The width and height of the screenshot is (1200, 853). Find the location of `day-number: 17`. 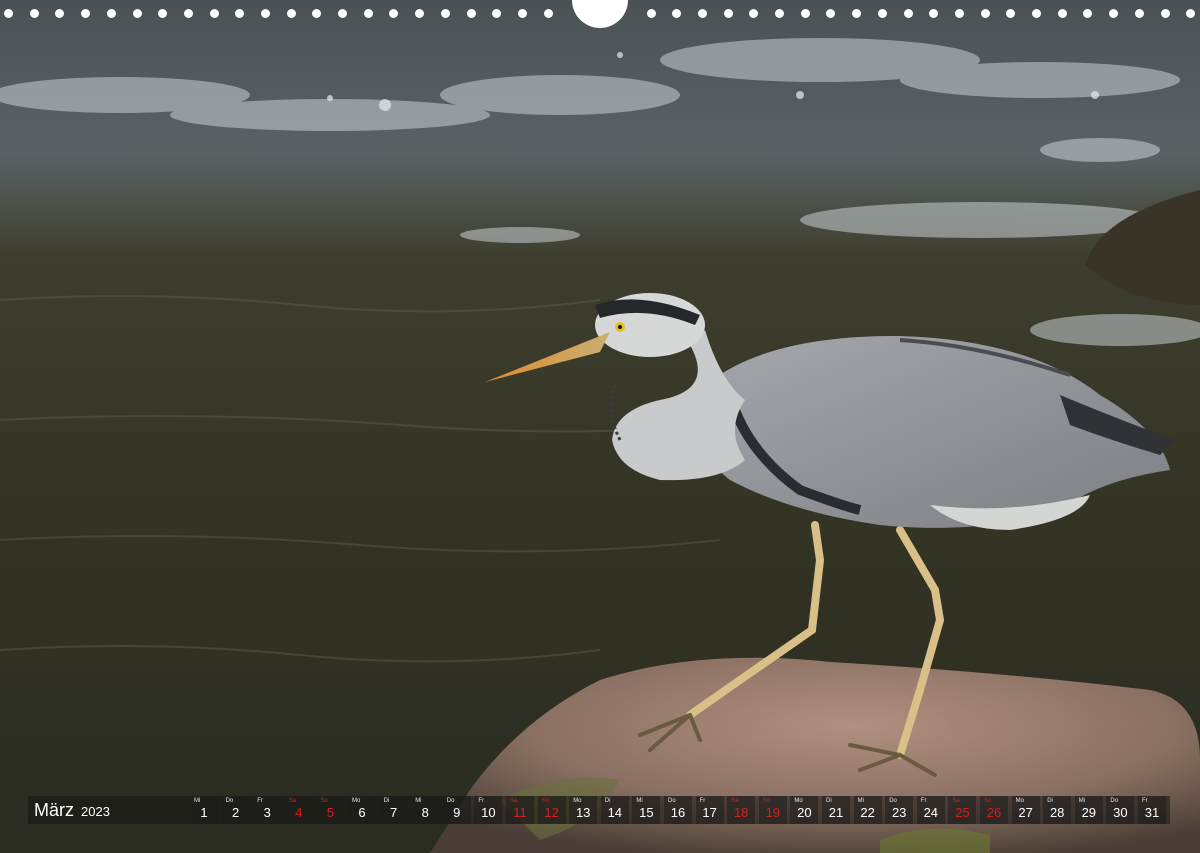

day-number: 17 is located at coordinates (709, 812).